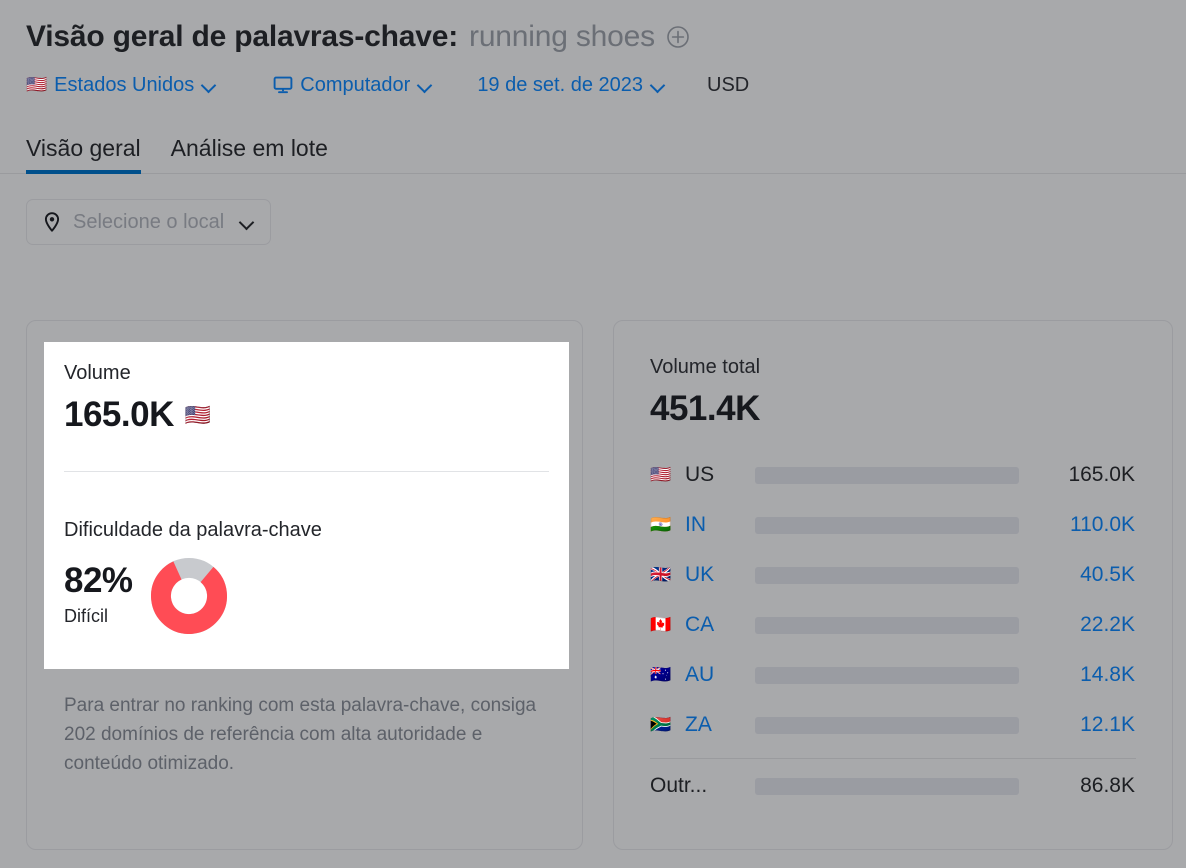  I want to click on panel-divider, so click(306, 471).